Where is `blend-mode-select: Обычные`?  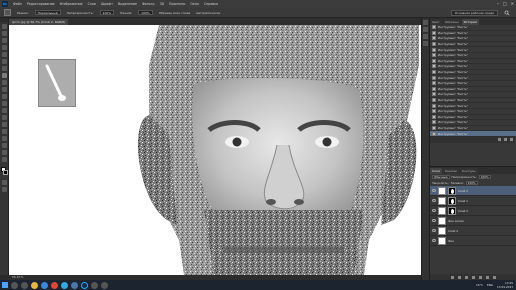 blend-mode-select: Обычные is located at coordinates (441, 177).